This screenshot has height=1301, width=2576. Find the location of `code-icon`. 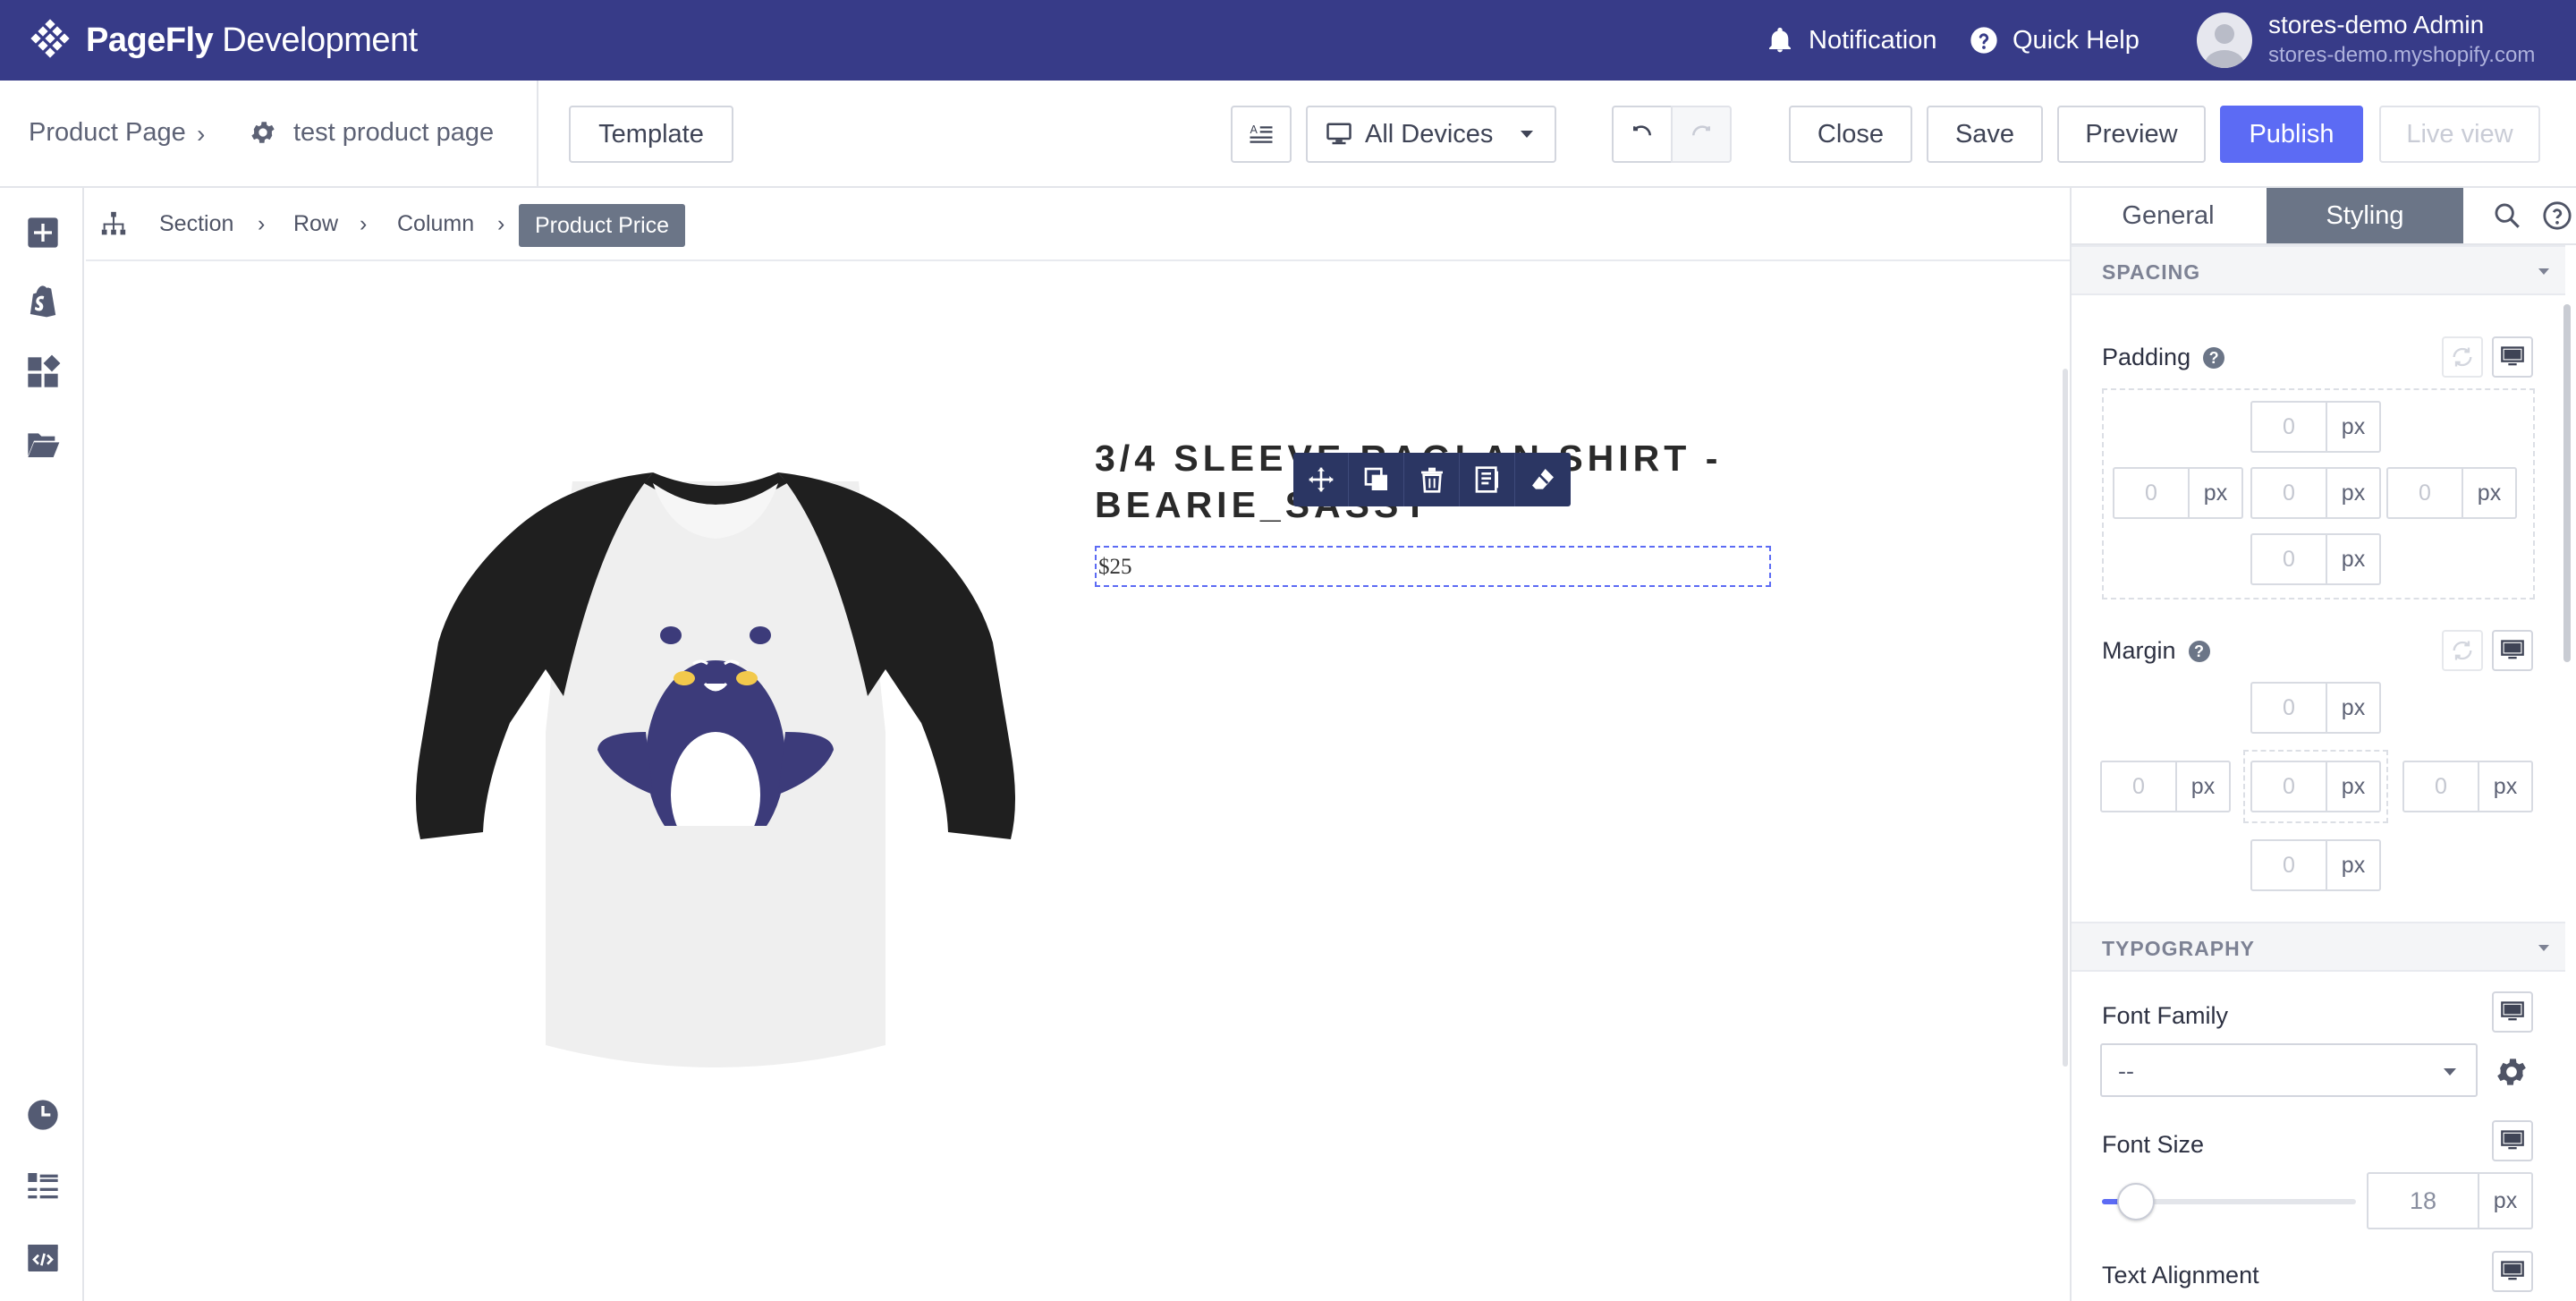

code-icon is located at coordinates (43, 1258).